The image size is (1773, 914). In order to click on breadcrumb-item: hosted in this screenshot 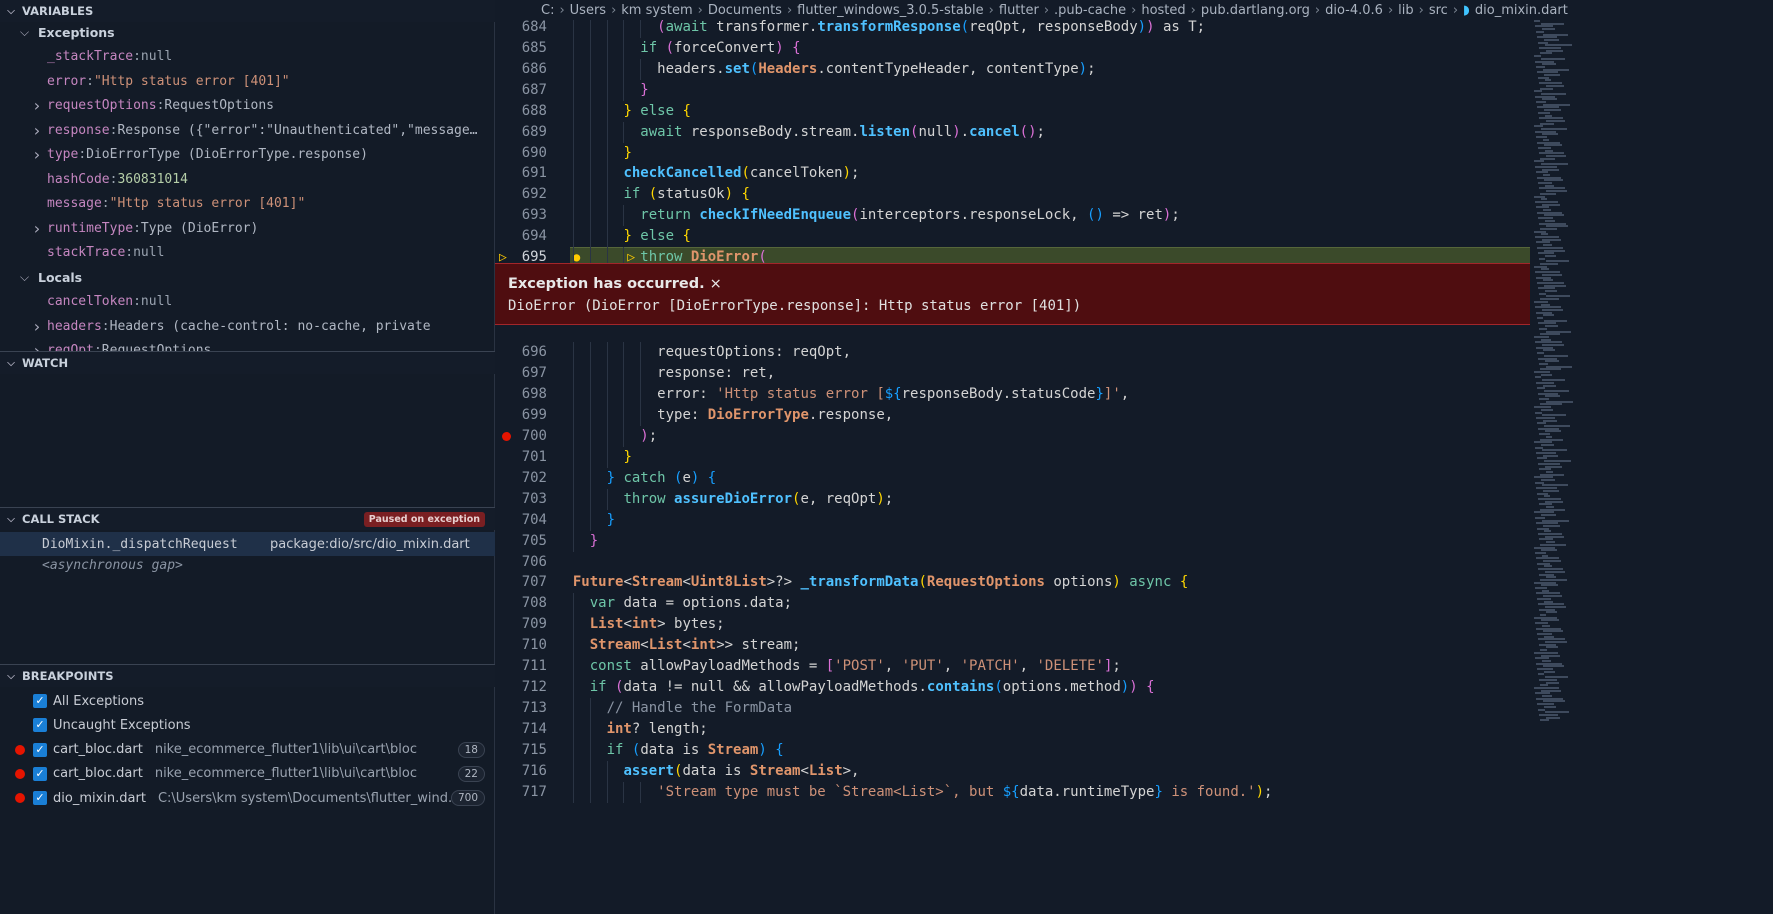, I will do `click(1163, 10)`.